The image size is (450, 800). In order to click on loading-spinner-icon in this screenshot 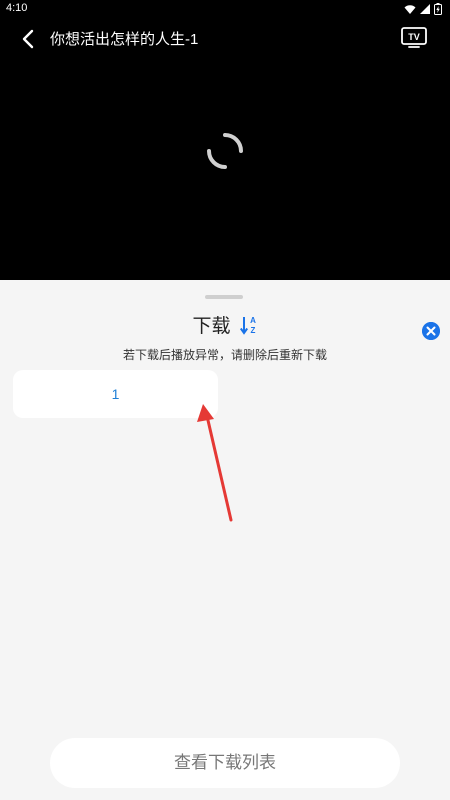, I will do `click(225, 151)`.